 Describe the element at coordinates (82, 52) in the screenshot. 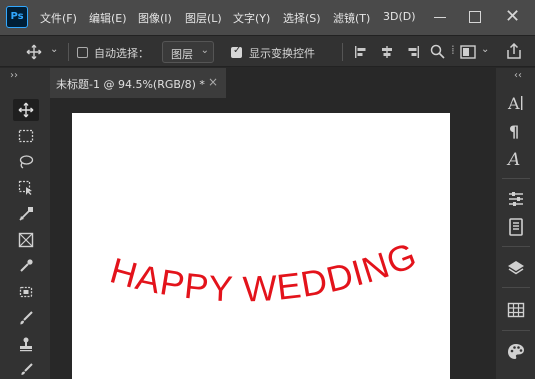

I see `auto-select-checkbox` at that location.